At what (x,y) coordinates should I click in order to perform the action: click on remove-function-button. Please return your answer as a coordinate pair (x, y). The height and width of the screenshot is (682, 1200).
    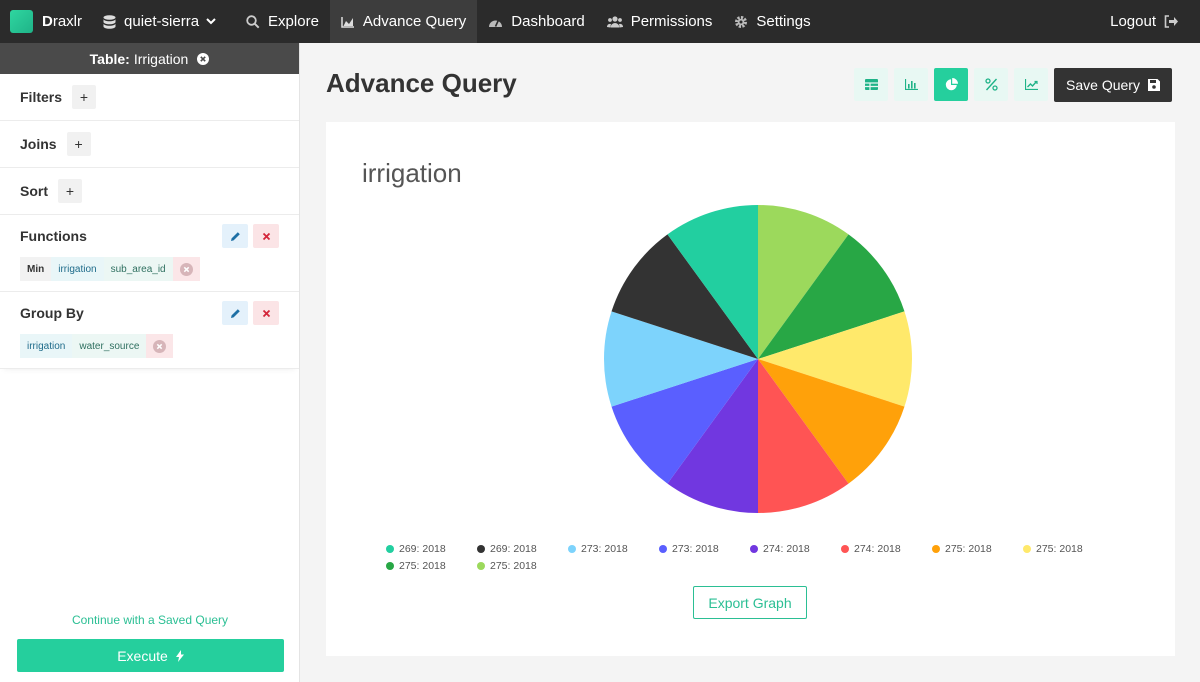
    Looking at the image, I should click on (186, 269).